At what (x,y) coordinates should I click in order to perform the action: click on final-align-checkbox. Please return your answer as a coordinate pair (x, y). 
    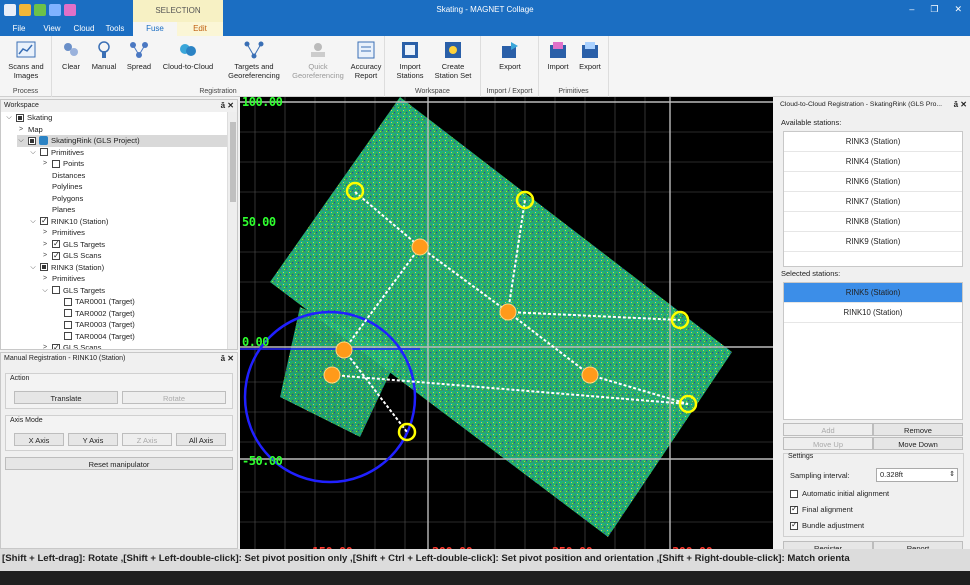
    Looking at the image, I should click on (794, 509).